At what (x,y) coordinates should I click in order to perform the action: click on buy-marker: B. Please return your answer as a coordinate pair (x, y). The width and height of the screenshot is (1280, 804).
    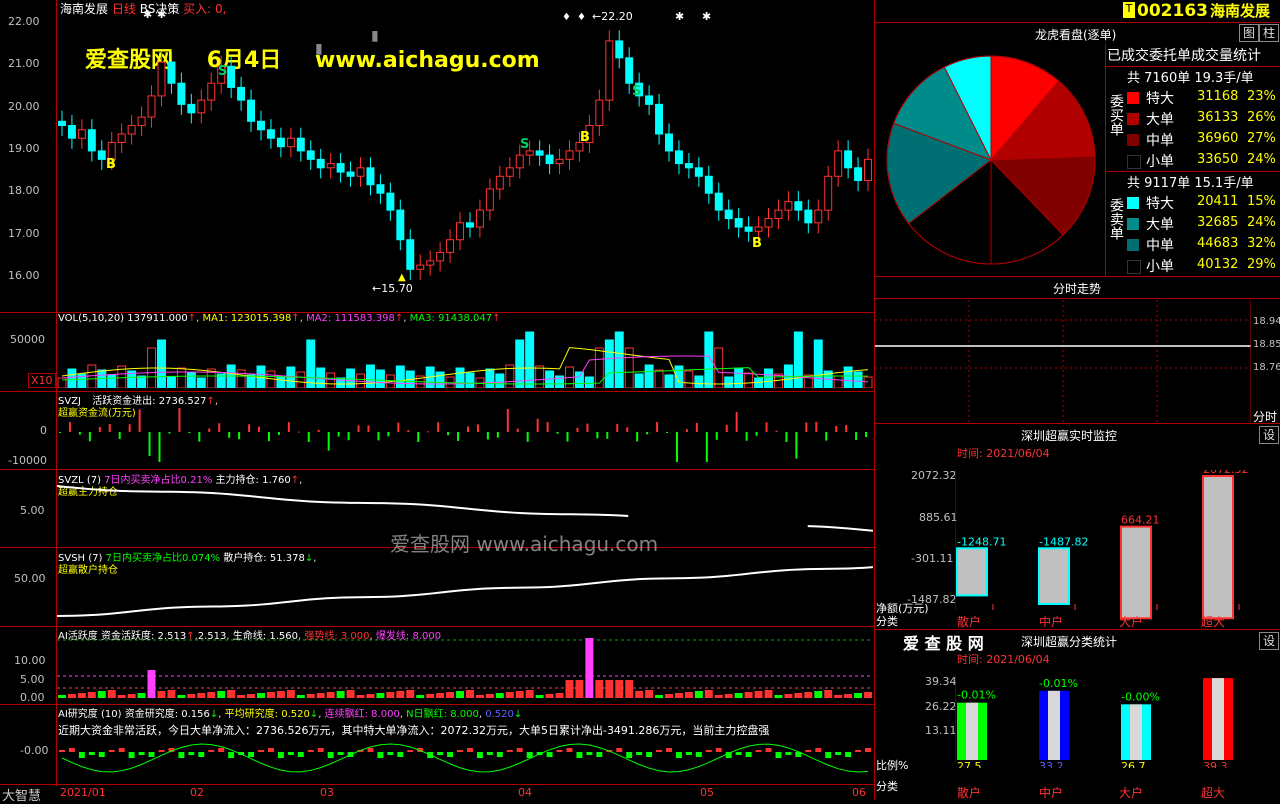
    Looking at the image, I should click on (757, 243).